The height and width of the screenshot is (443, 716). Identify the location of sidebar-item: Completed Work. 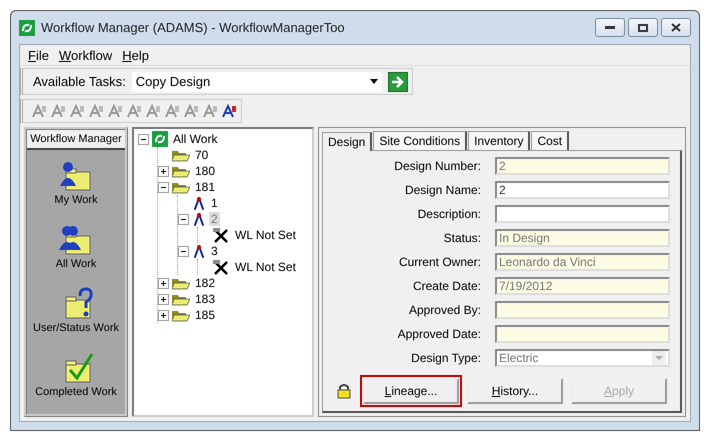
(76, 392).